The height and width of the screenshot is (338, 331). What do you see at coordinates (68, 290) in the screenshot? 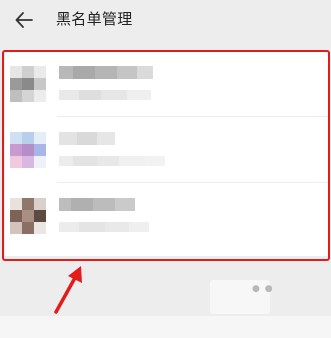
I see `annotation-arrow` at bounding box center [68, 290].